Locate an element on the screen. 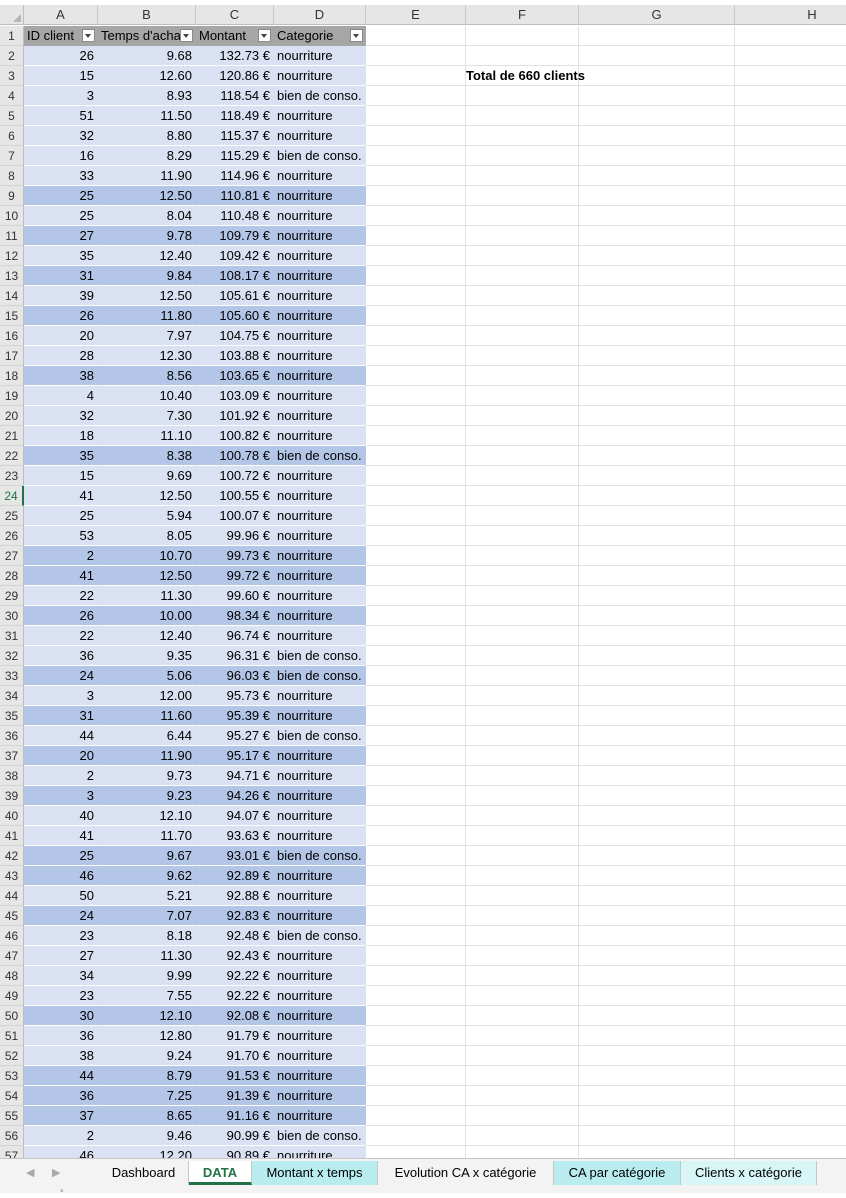 The width and height of the screenshot is (846, 1198). cell-temps-achat: 6.44 is located at coordinates (147, 736).